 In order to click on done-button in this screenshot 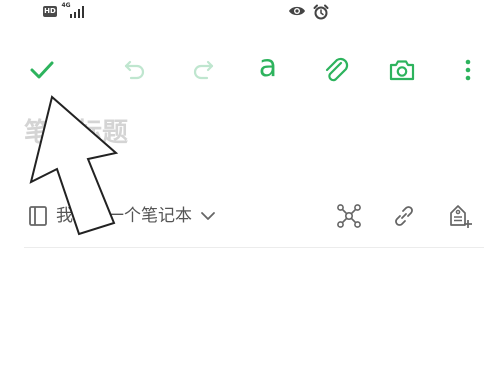, I will do `click(42, 70)`.